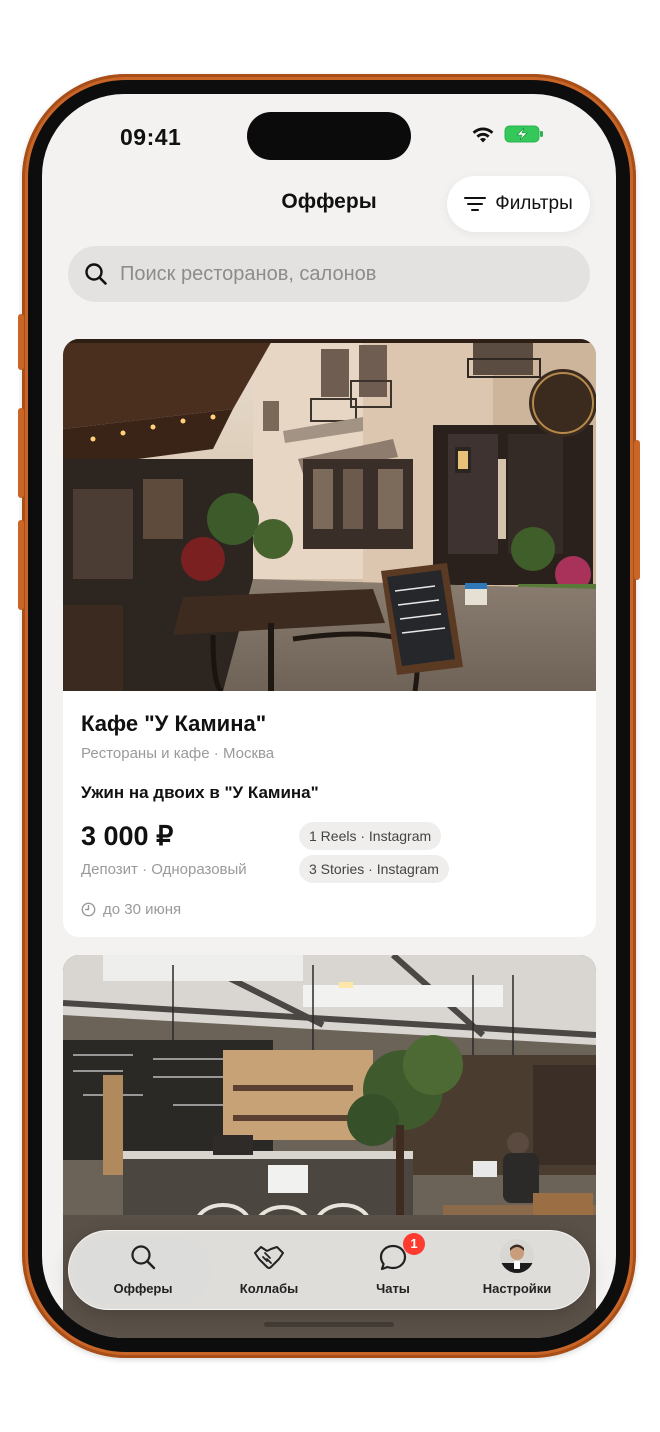 Image resolution: width=660 pixels, height=1432 pixels. Describe the element at coordinates (151, 137) in the screenshot. I see `status-time: 09:41` at that location.